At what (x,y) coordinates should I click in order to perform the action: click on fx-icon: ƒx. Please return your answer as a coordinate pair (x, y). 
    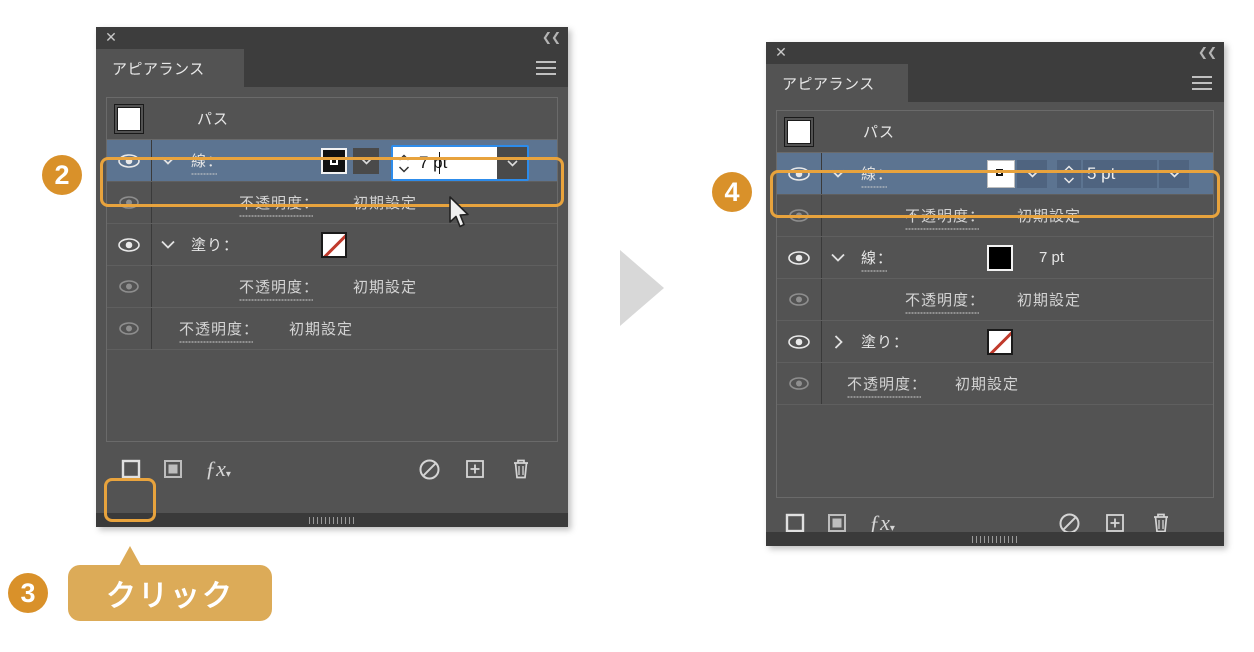
    Looking at the image, I should click on (215, 468).